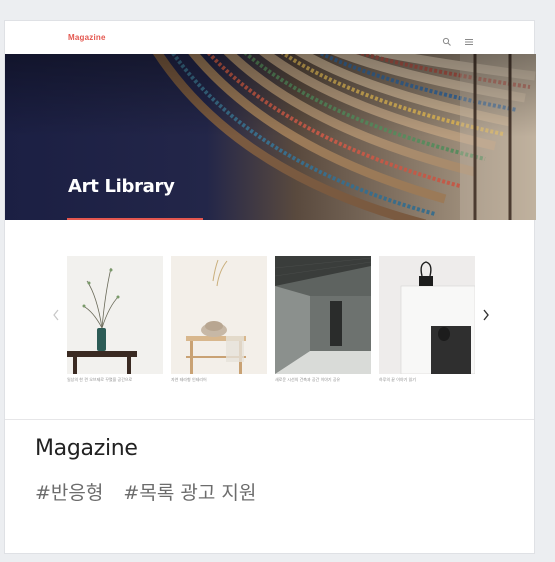 The width and height of the screenshot is (555, 562). I want to click on carousel-item-caption: 자연 테라형 인테리어, so click(189, 379).